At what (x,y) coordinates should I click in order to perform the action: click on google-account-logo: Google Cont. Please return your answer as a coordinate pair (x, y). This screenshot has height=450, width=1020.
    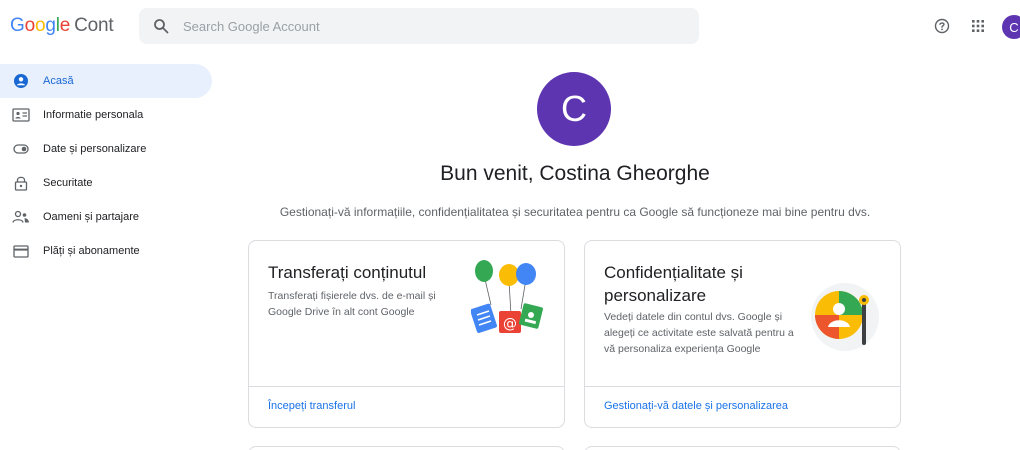
    Looking at the image, I should click on (62, 26).